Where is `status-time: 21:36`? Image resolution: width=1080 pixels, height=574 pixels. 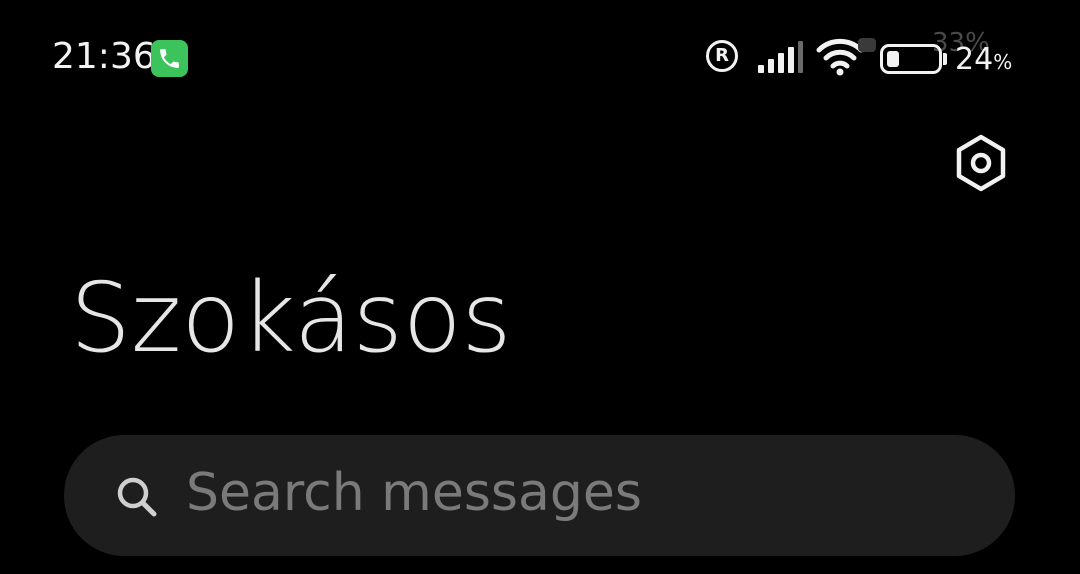
status-time: 21:36 is located at coordinates (104, 56).